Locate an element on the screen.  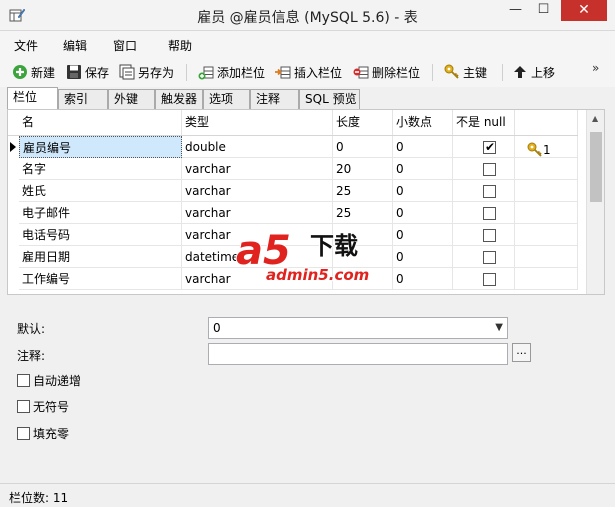
auto-increment-checkbox is located at coordinates (23, 380).